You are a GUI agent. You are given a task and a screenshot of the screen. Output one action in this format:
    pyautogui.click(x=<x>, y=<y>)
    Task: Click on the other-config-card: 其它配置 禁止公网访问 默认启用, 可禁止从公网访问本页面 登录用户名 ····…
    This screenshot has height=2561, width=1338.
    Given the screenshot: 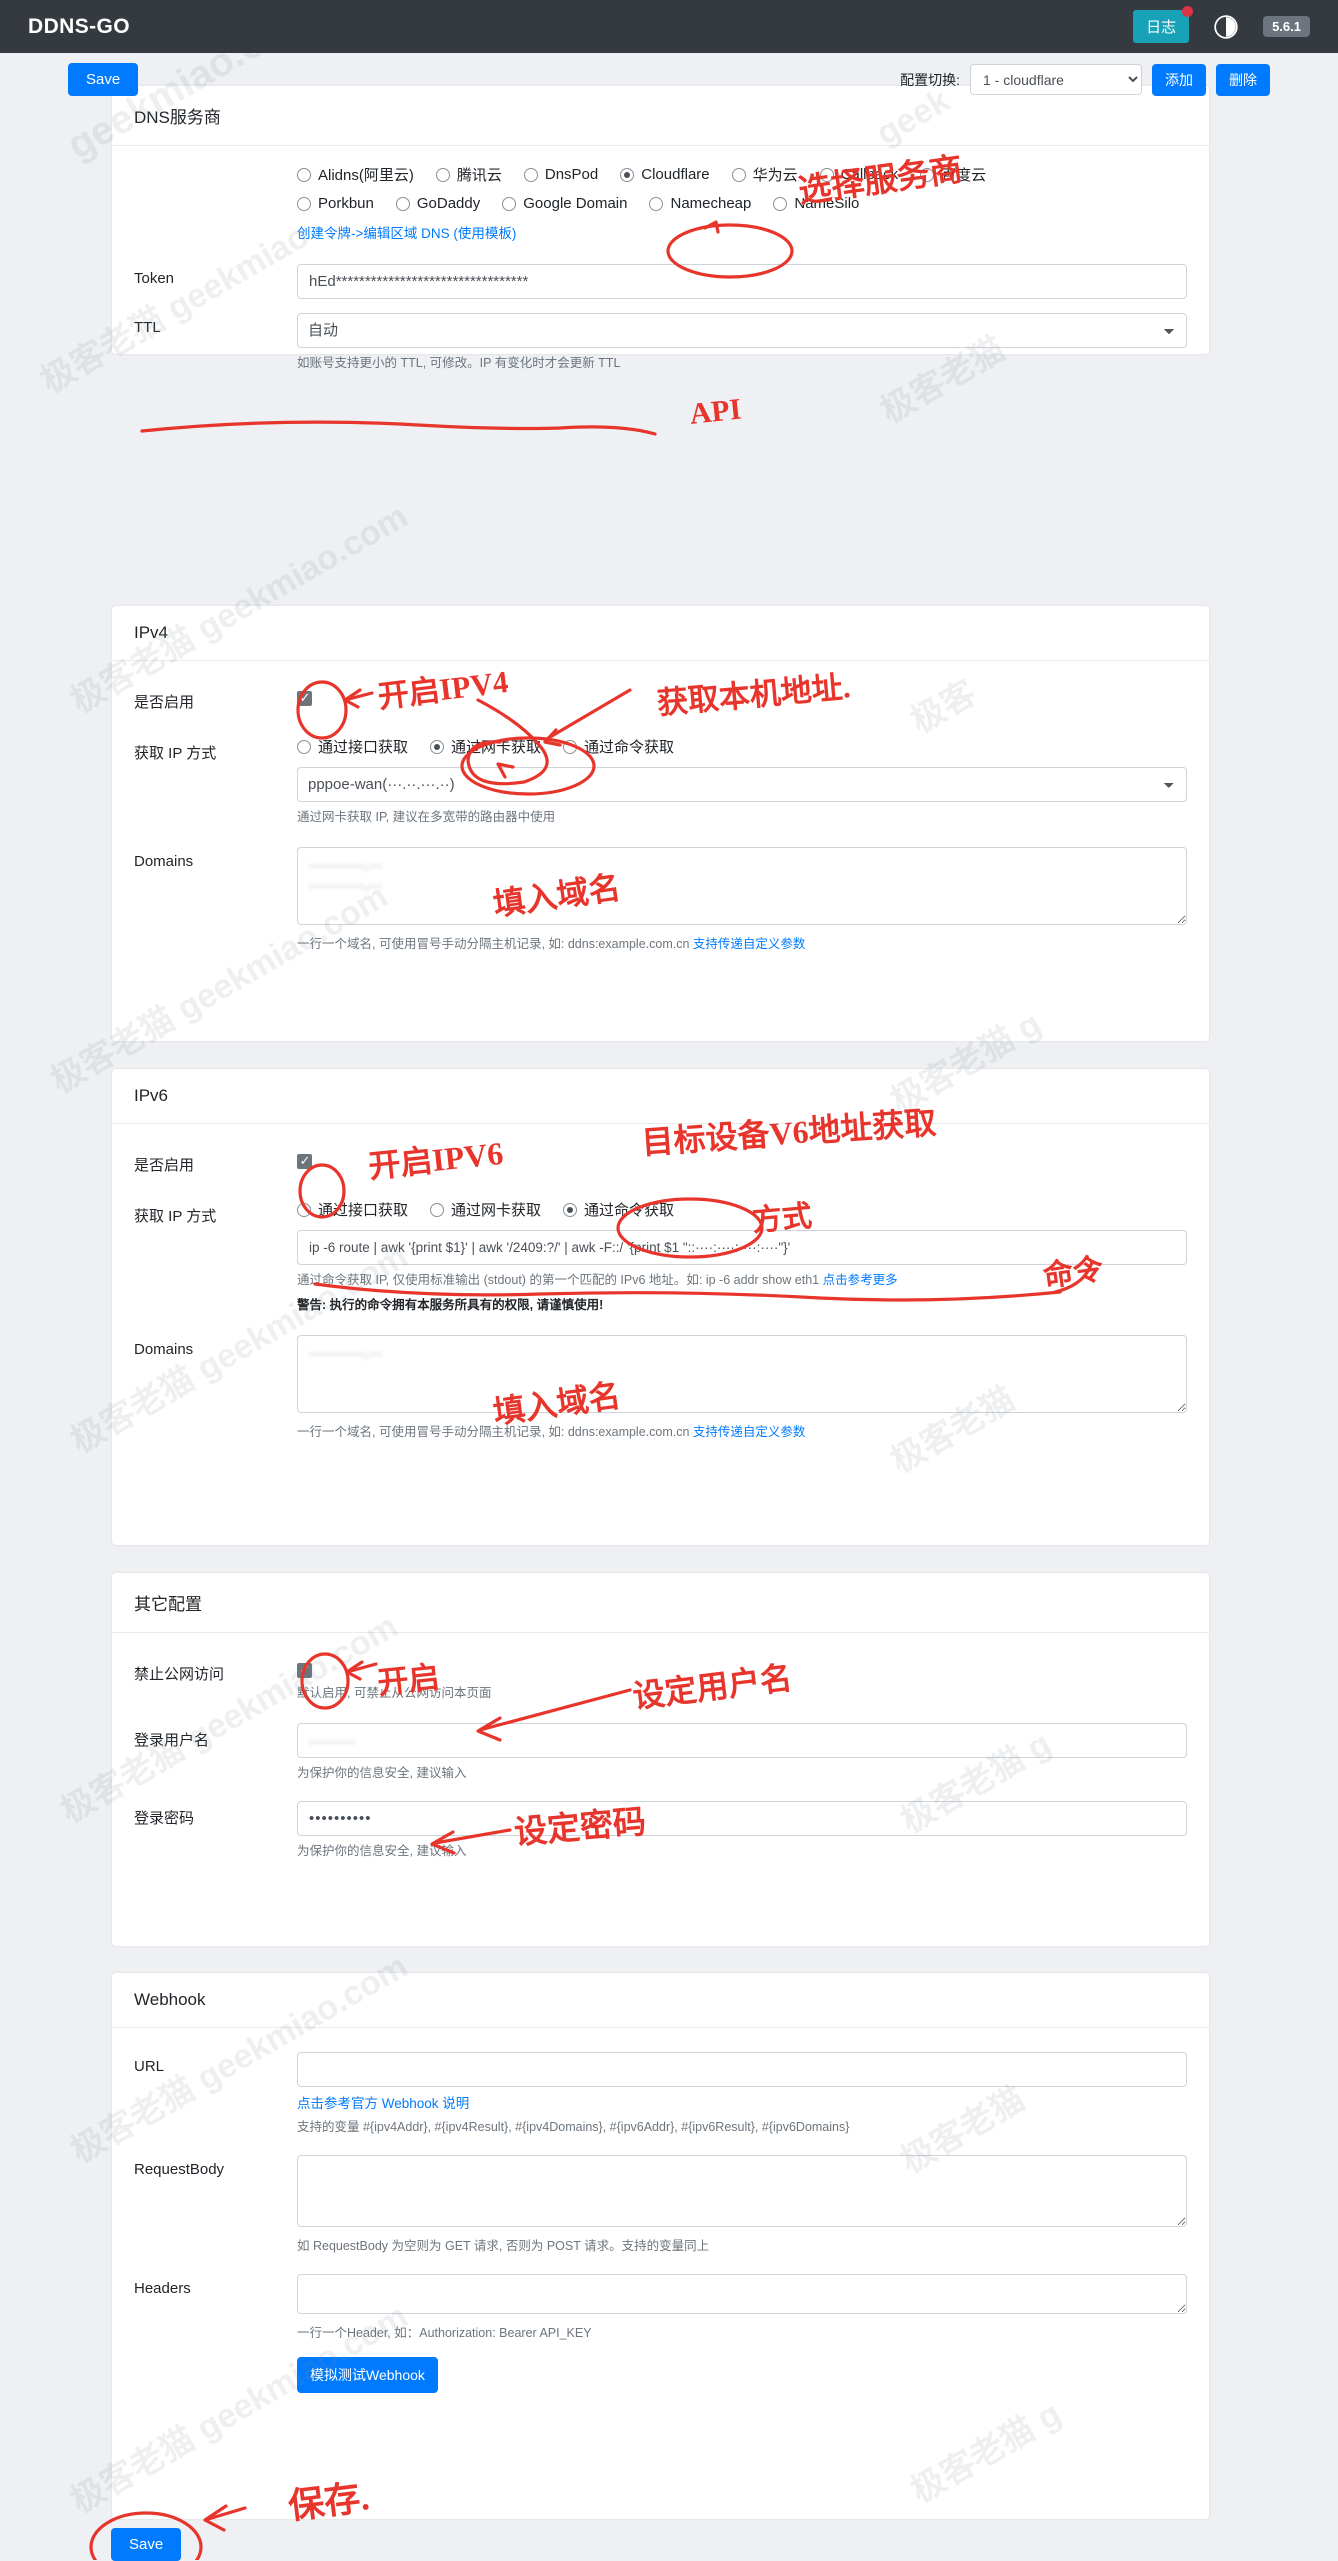 What is the action you would take?
    pyautogui.click(x=660, y=1759)
    